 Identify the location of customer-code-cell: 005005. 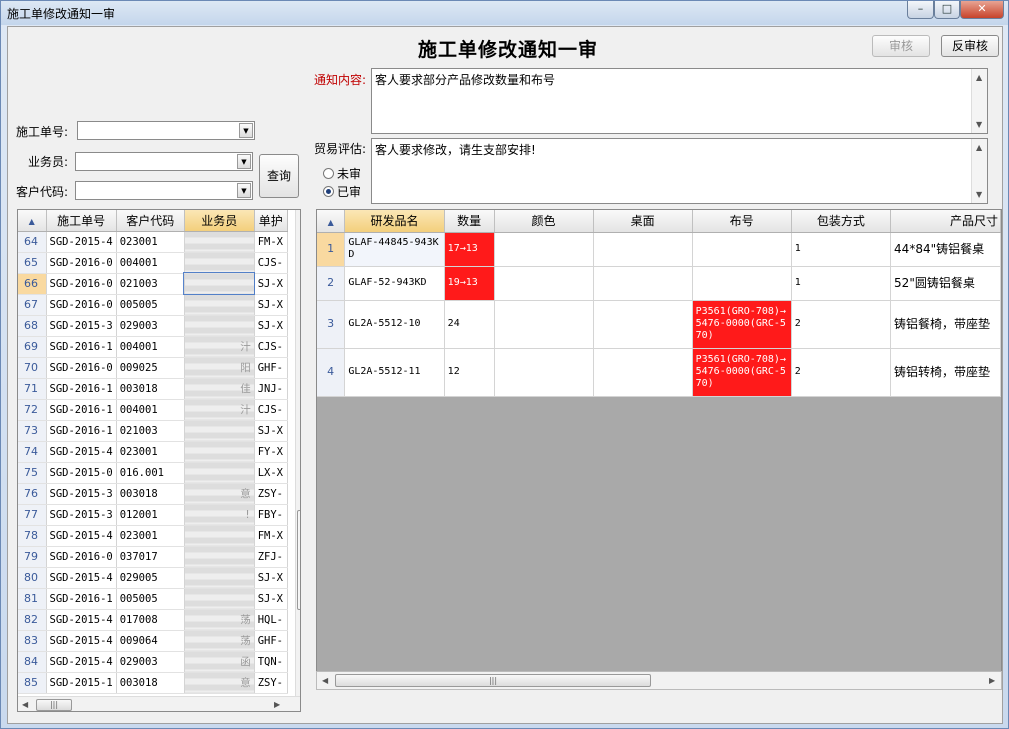
(150, 599).